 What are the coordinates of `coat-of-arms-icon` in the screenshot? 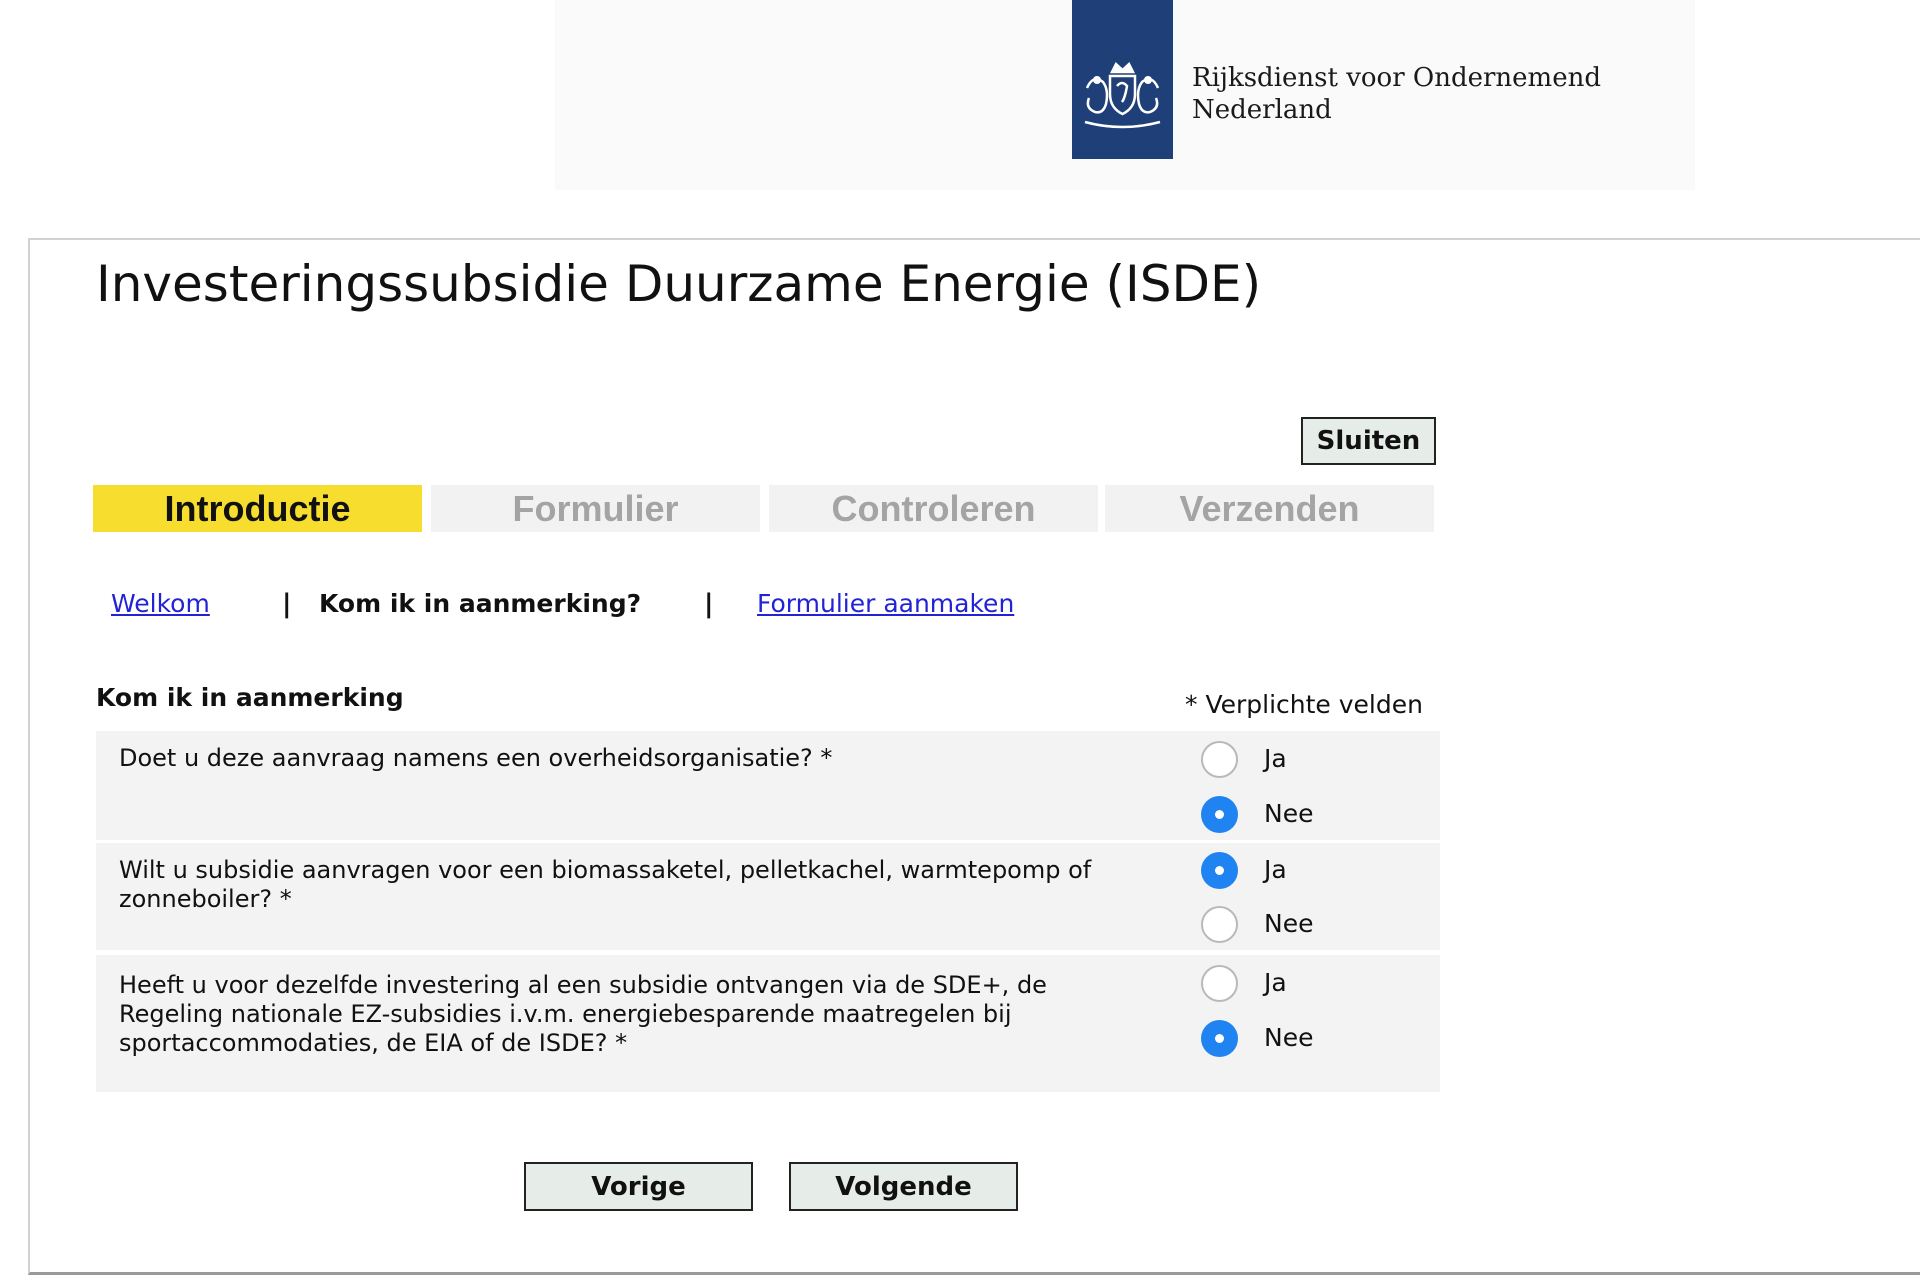 It's located at (1122, 95).